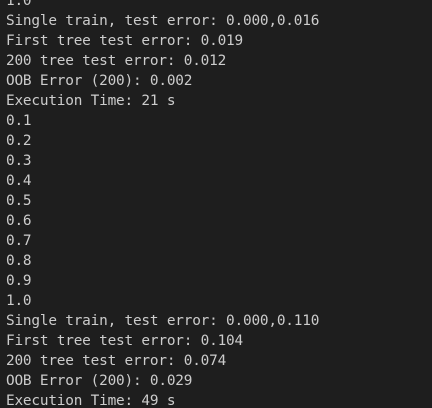 Image resolution: width=432 pixels, height=408 pixels. What do you see at coordinates (19, 301) in the screenshot?
I see `terminal-line: 1.0` at bounding box center [19, 301].